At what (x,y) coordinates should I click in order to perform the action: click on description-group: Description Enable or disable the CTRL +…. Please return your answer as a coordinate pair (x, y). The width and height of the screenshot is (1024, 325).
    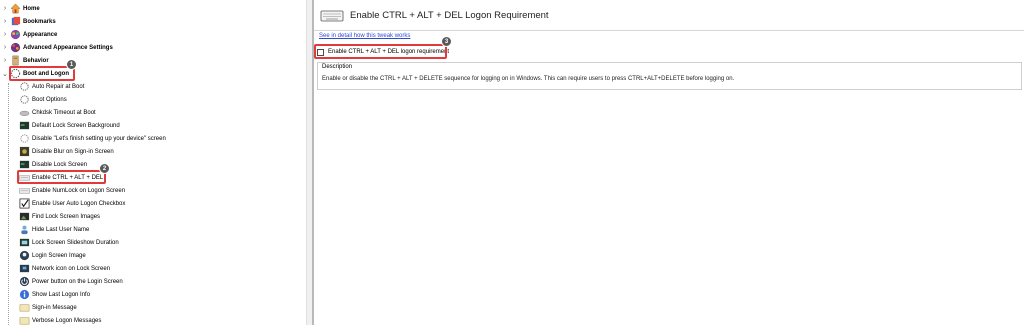
    Looking at the image, I should click on (669, 76).